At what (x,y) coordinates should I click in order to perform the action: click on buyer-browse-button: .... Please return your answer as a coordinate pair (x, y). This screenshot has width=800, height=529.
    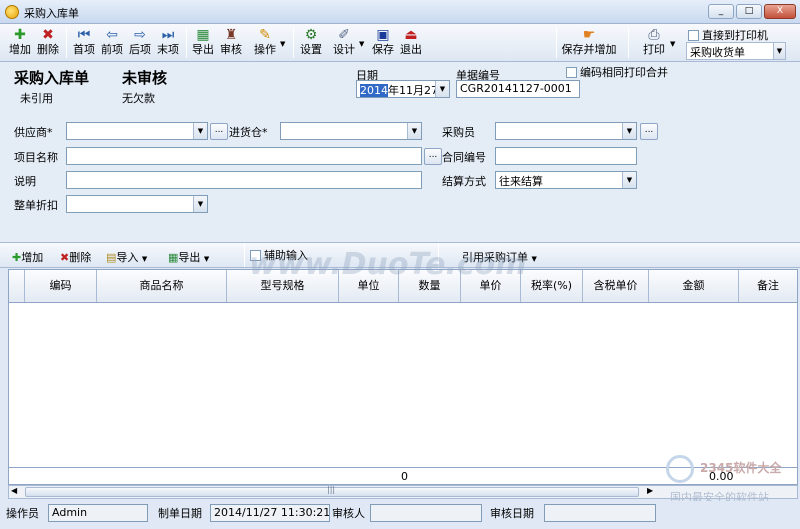
    Looking at the image, I should click on (649, 131).